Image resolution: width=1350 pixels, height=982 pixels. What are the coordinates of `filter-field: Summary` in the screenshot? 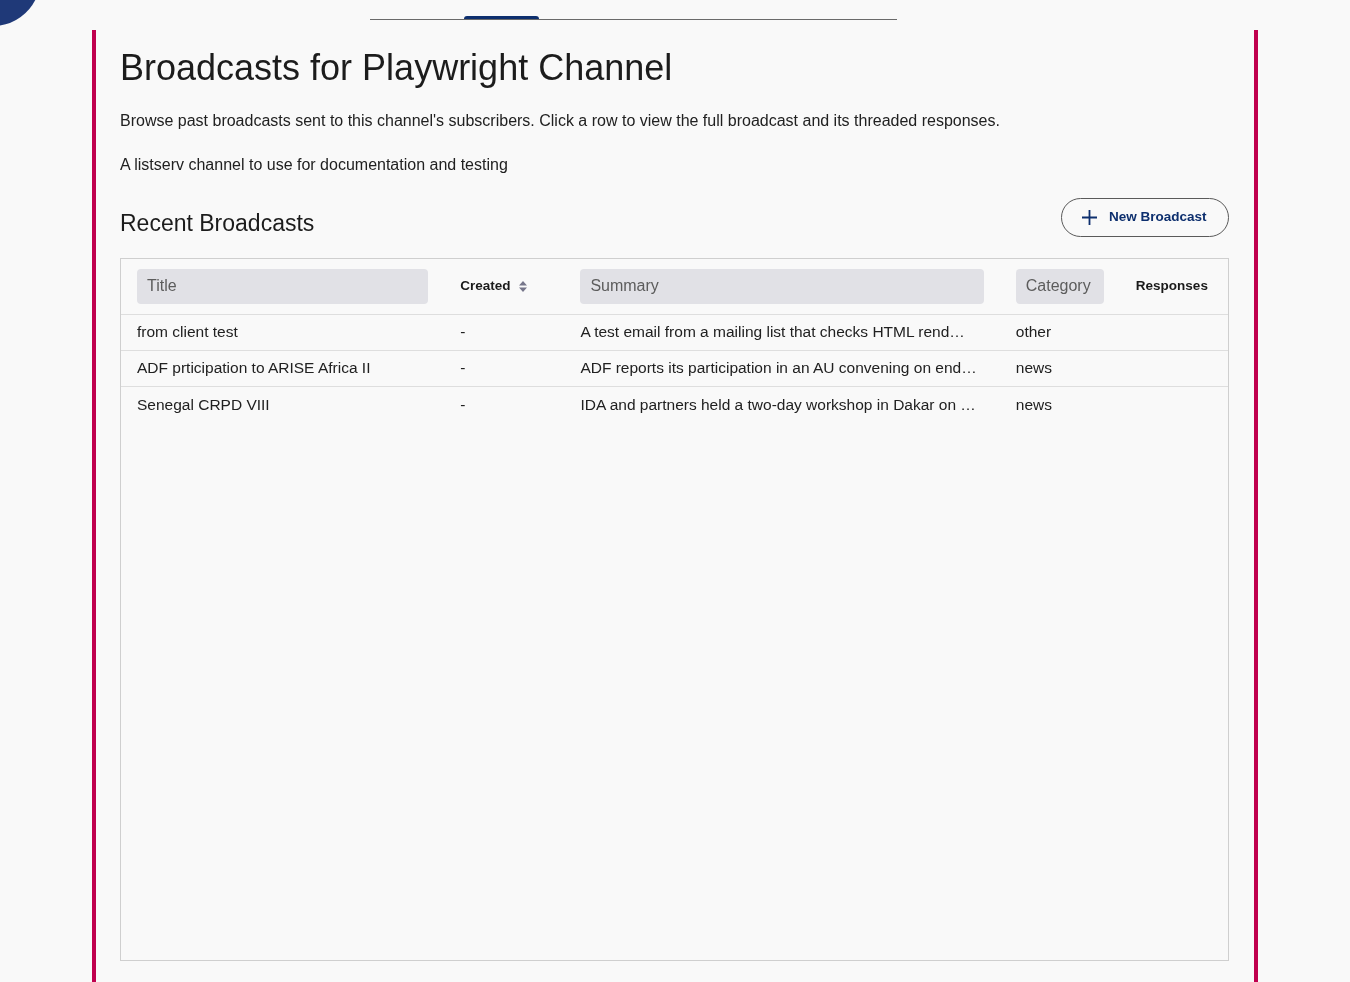 It's located at (782, 286).